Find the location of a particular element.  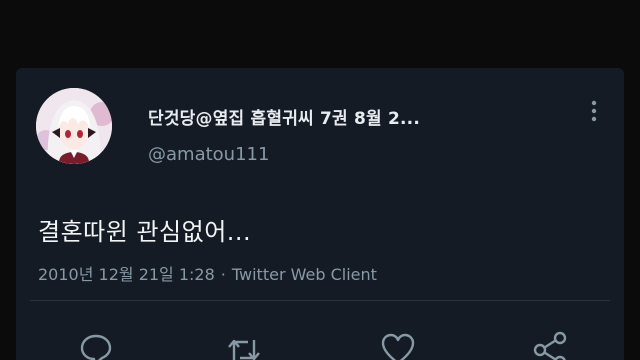

retweet-icon is located at coordinates (244, 345).